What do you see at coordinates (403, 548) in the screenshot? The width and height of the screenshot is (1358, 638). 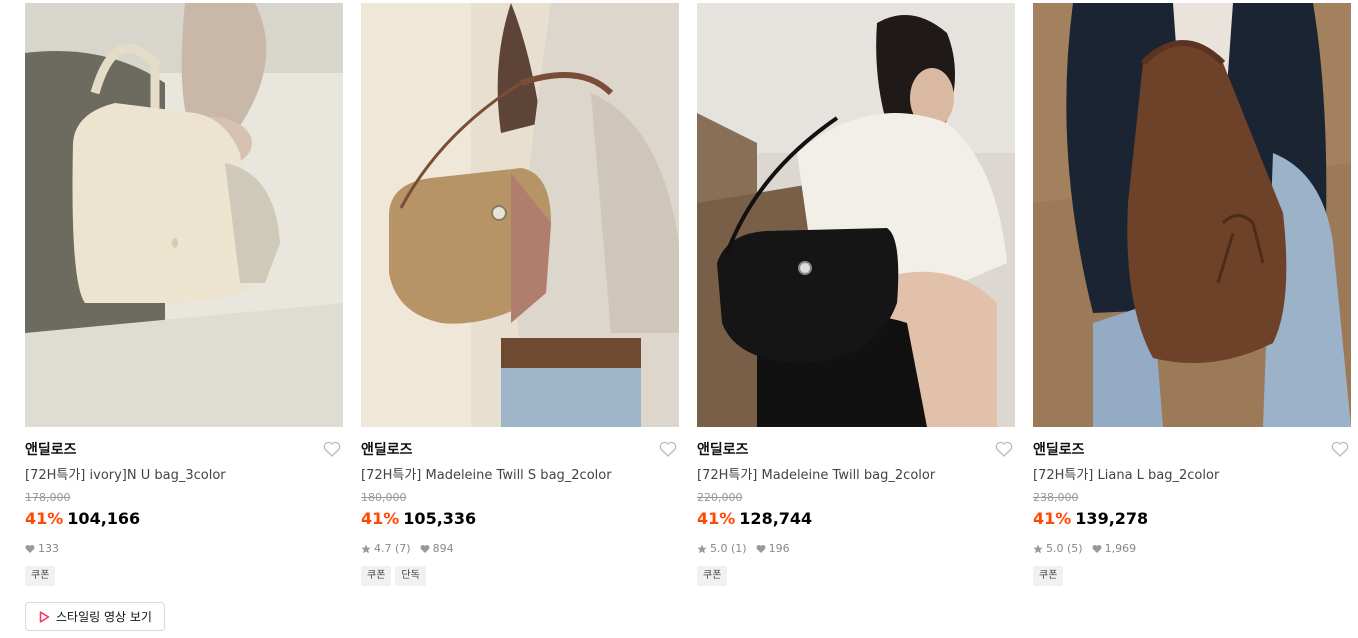 I see `review-count: (7)` at bounding box center [403, 548].